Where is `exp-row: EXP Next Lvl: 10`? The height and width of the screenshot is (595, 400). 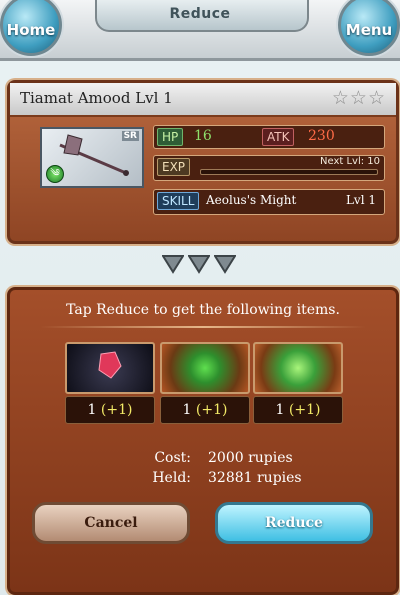
exp-row: EXP Next Lvl: 10 is located at coordinates (269, 168).